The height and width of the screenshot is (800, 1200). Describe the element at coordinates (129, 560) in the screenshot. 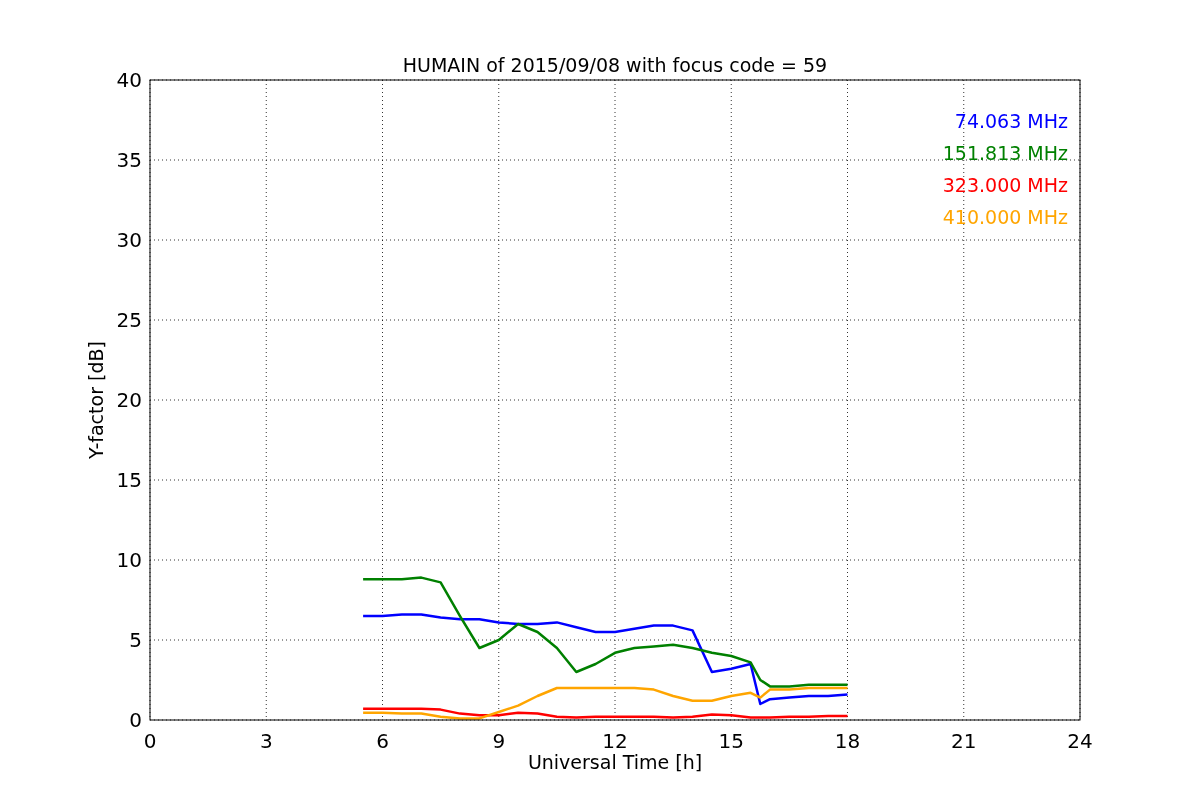

I see `y-tick-label: 10` at that location.